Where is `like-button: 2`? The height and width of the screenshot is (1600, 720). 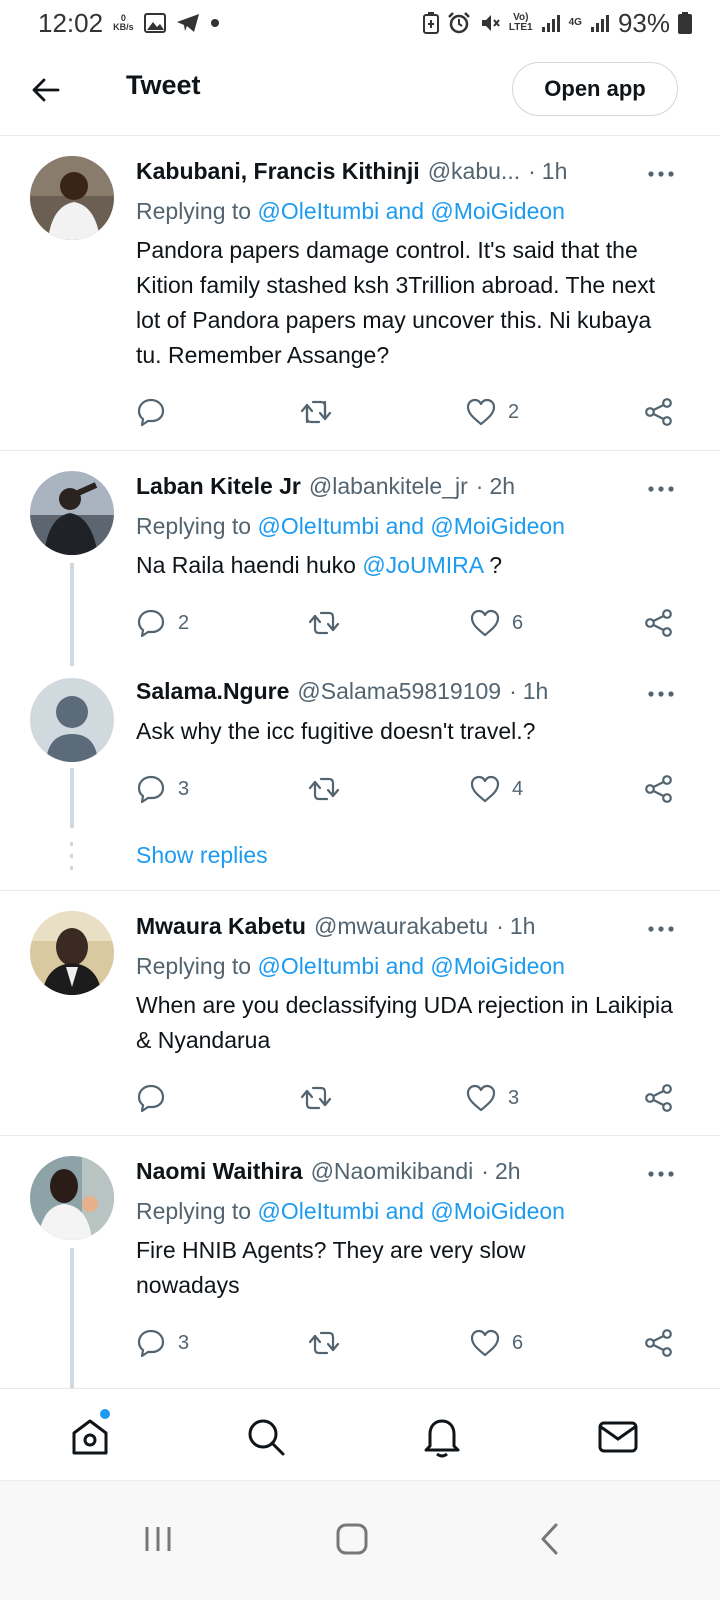 like-button: 2 is located at coordinates (492, 412).